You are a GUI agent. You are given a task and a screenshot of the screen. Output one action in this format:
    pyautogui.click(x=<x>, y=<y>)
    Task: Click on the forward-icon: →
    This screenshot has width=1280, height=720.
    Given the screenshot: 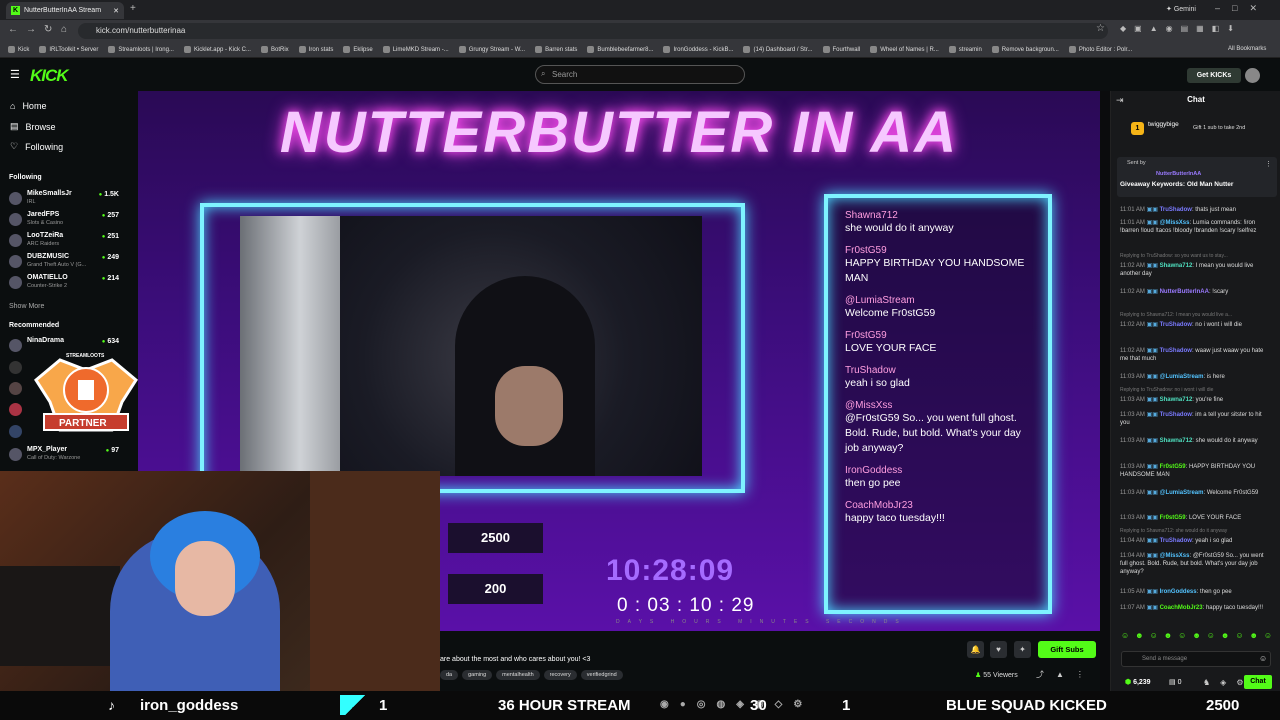 What is the action you would take?
    pyautogui.click(x=31, y=29)
    